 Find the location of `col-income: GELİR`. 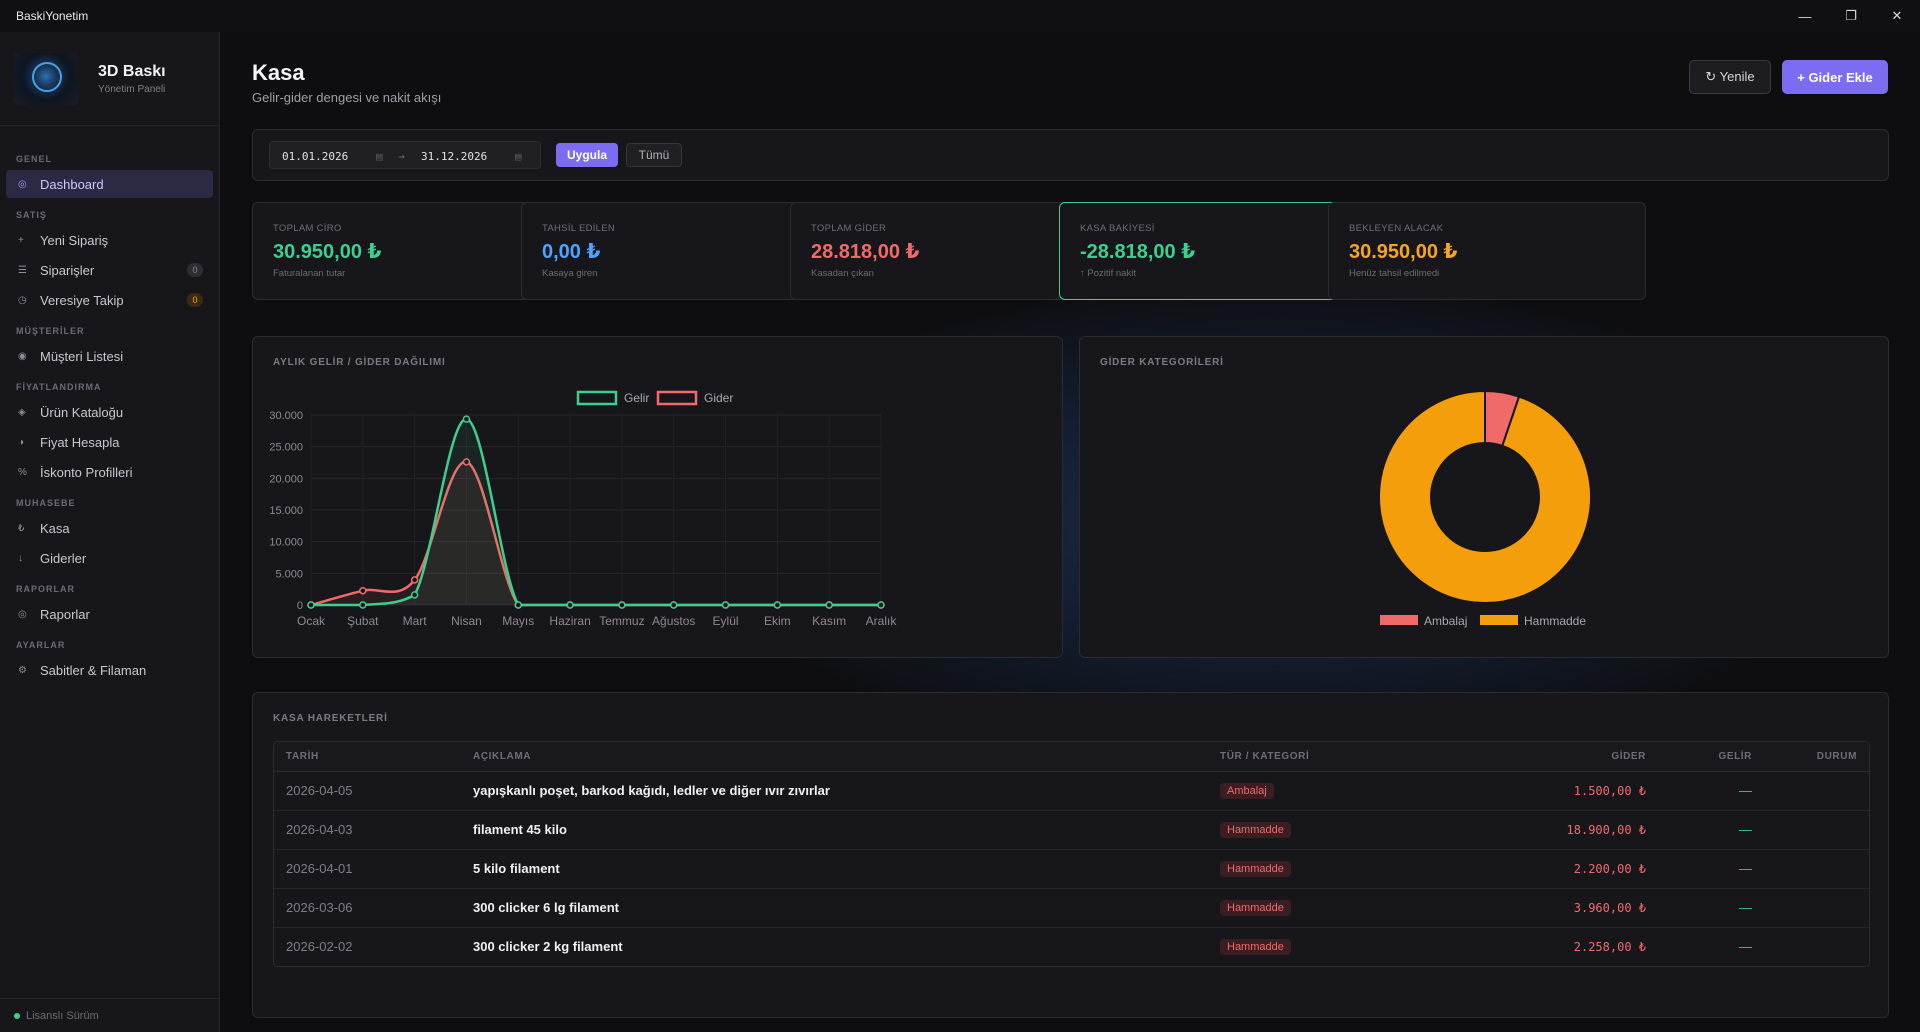

col-income: GELİR is located at coordinates (1703, 757).